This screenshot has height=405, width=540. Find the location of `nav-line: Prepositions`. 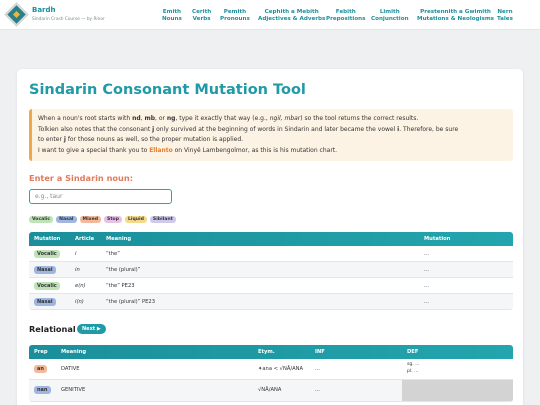

nav-line: Prepositions is located at coordinates (346, 18).